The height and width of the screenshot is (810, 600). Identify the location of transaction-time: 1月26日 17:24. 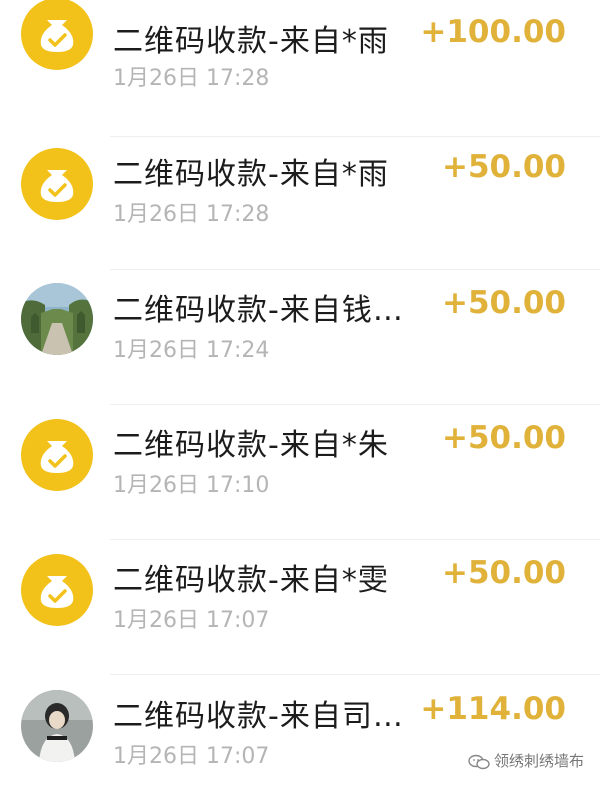
(191, 350).